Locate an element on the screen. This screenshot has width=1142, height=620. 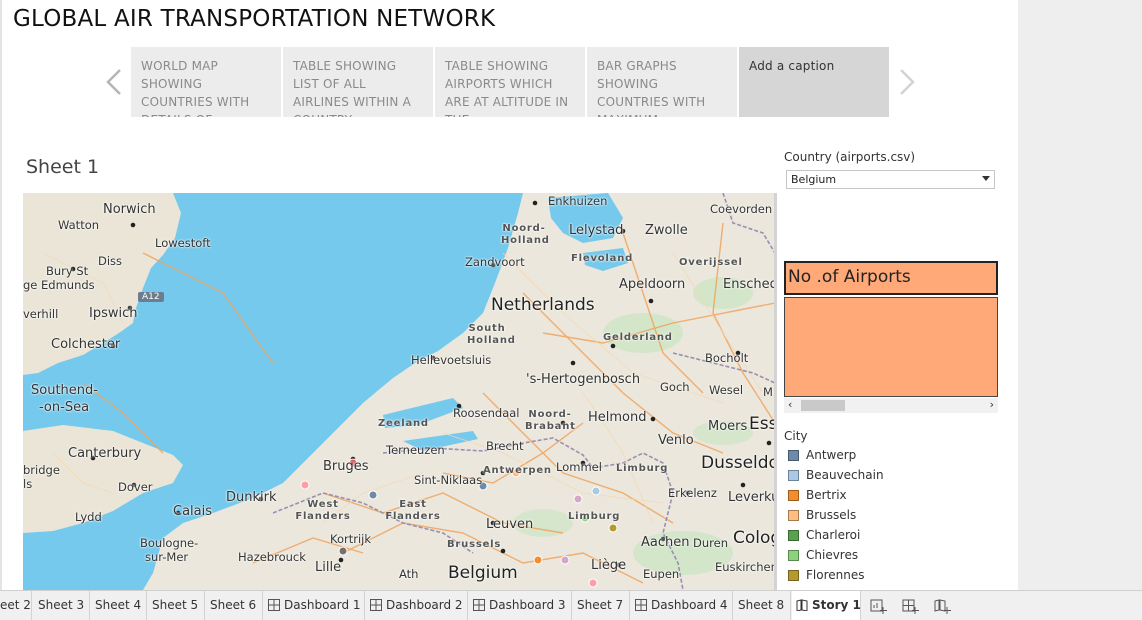
dropdown-arrow-icon is located at coordinates (986, 178).